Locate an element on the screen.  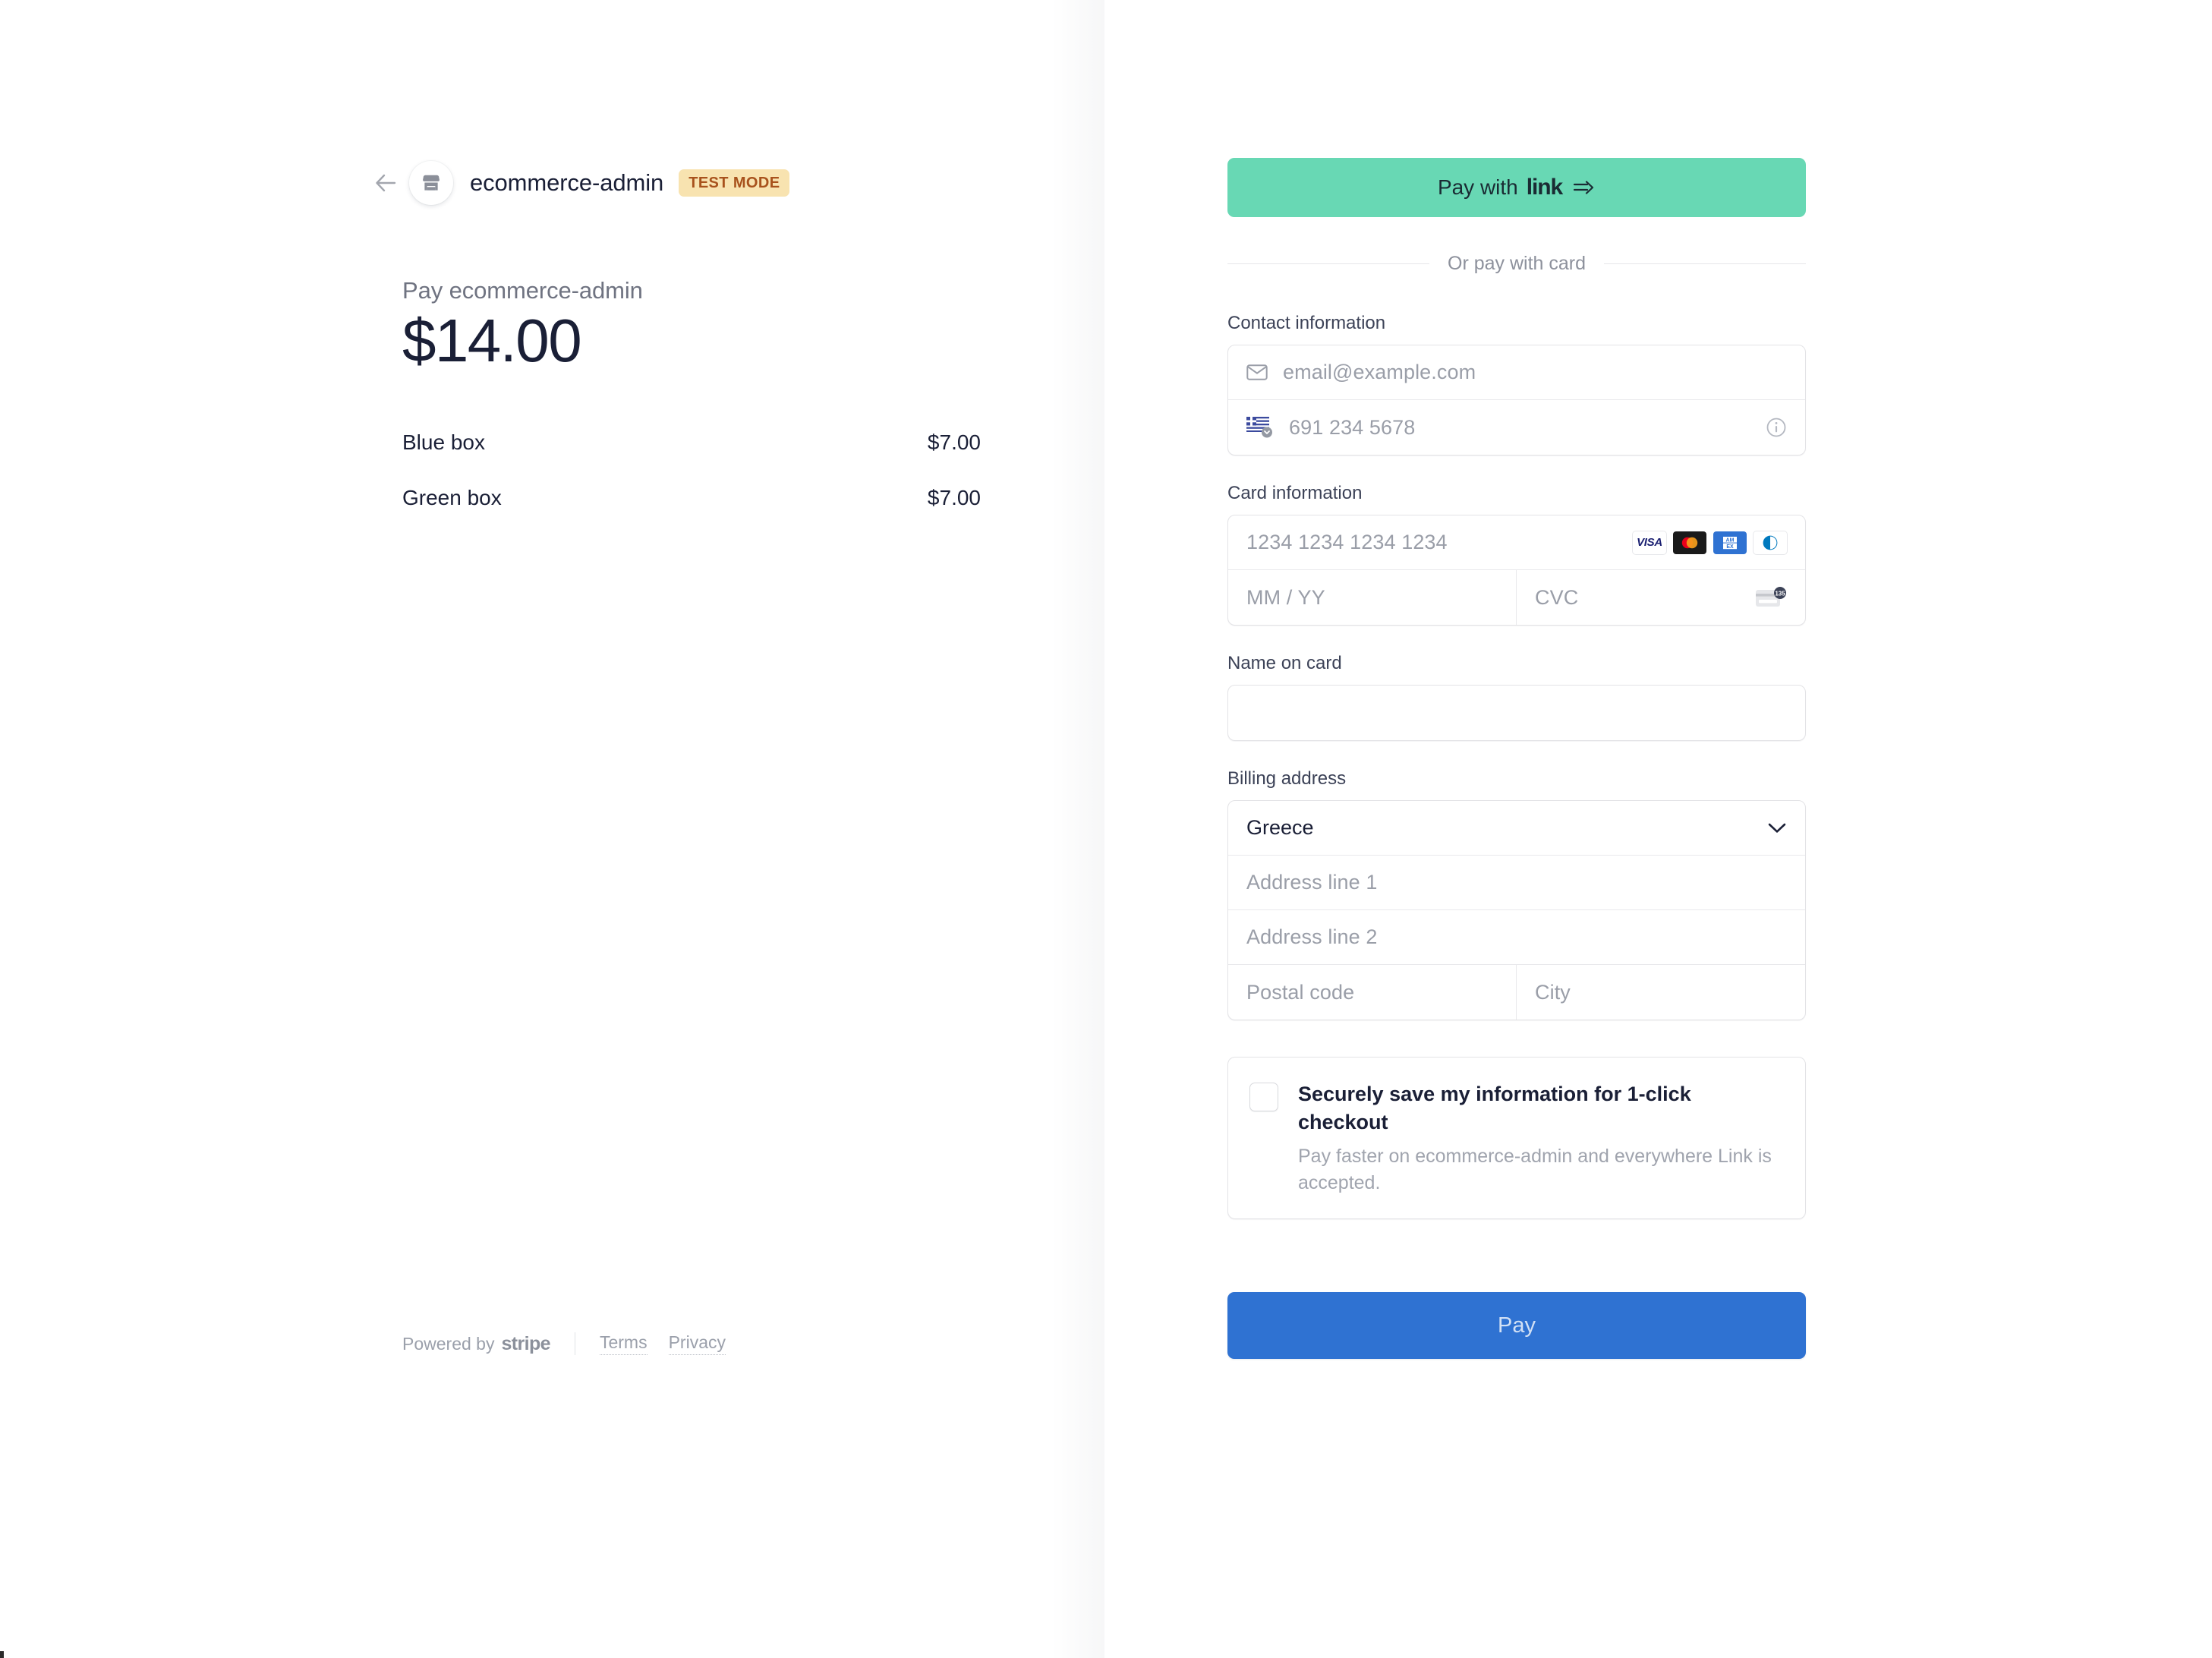
amex-icon: AM EX is located at coordinates (1730, 542).